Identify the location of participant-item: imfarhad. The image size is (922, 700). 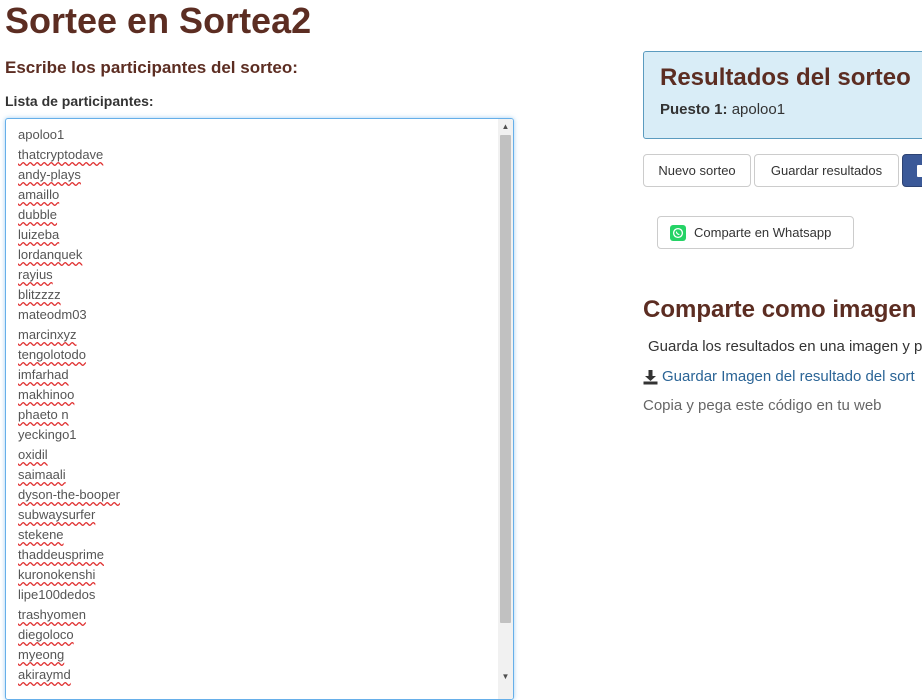
(265, 375).